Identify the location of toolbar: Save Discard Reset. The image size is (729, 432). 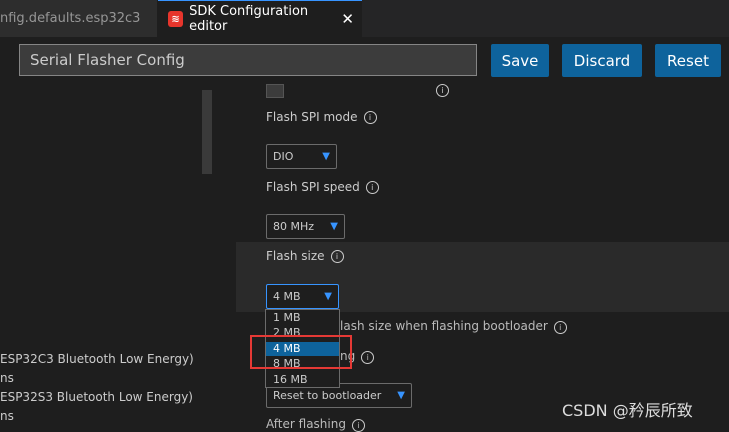
(364, 62).